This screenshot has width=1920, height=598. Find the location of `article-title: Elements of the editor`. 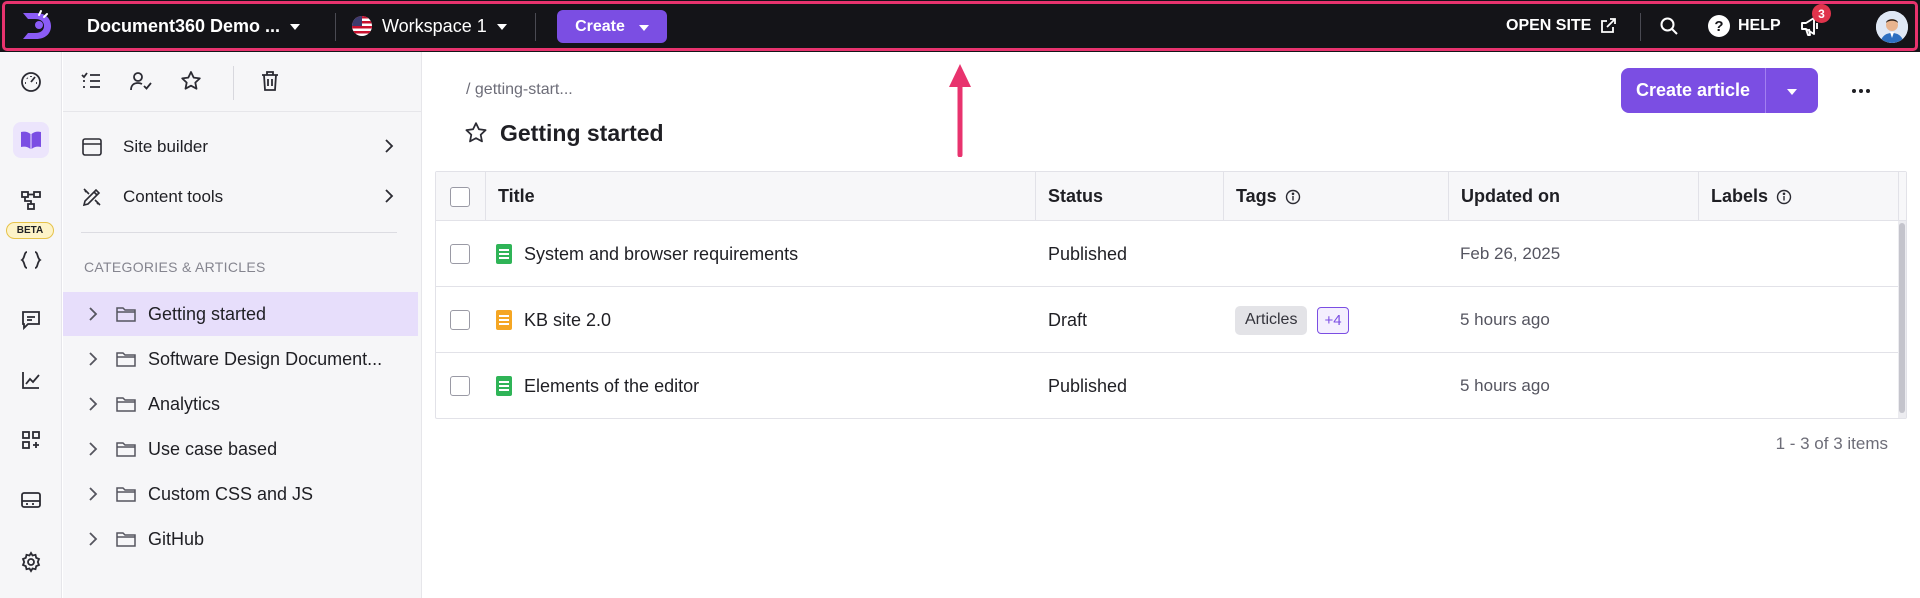

article-title: Elements of the editor is located at coordinates (611, 386).